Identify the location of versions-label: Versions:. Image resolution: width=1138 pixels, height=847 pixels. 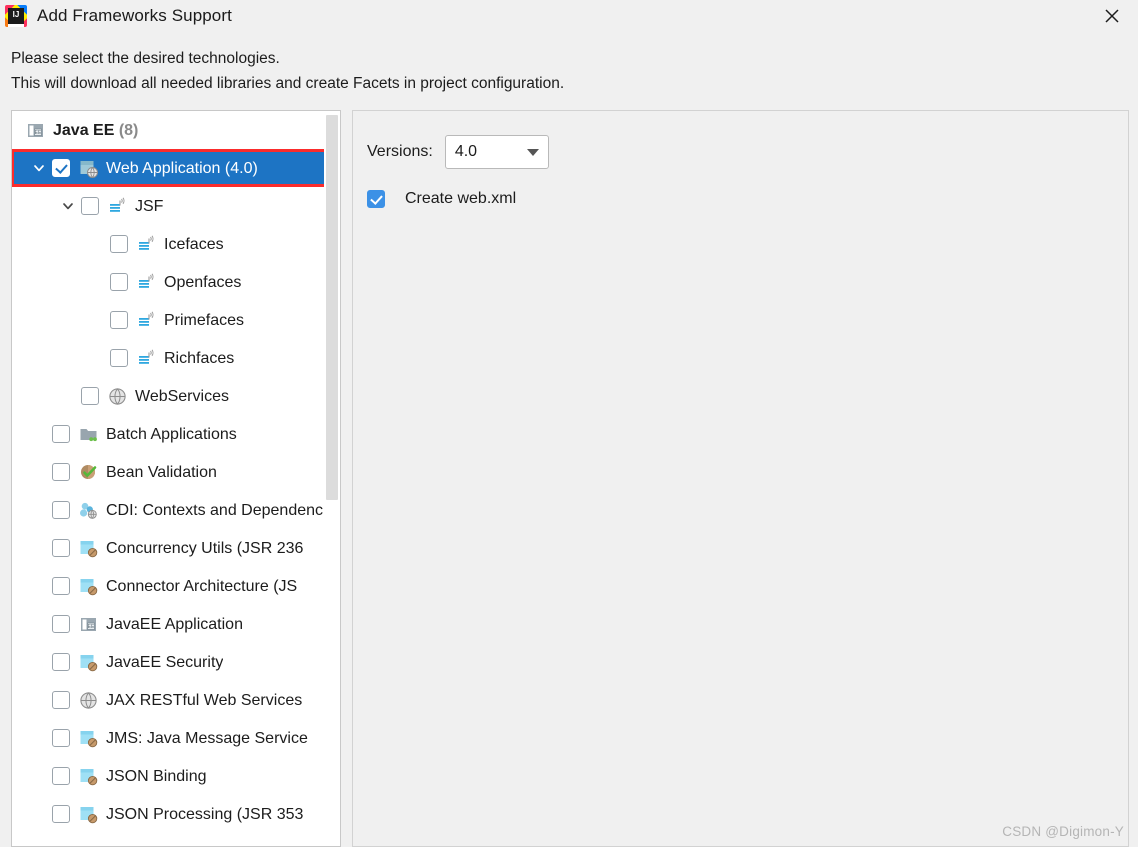
(400, 151).